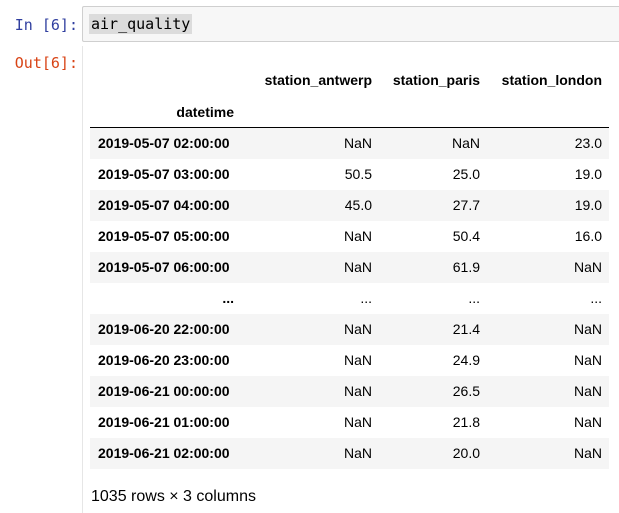  I want to click on table-row: 2019-05-07 02:00:00 NaN NaN 23.0, so click(349, 143).